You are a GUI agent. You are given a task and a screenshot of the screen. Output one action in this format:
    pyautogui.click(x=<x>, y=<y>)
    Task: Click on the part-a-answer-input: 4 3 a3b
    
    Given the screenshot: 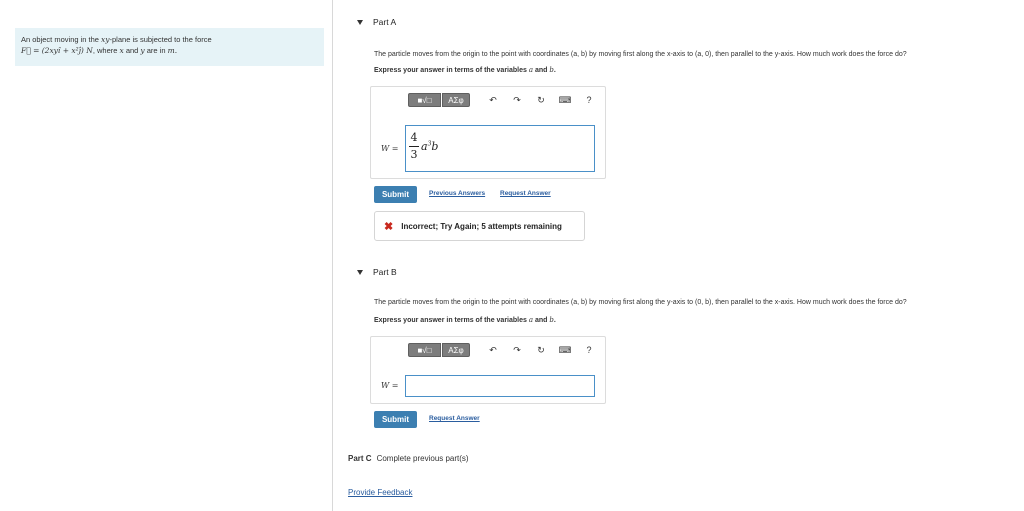 What is the action you would take?
    pyautogui.click(x=500, y=148)
    